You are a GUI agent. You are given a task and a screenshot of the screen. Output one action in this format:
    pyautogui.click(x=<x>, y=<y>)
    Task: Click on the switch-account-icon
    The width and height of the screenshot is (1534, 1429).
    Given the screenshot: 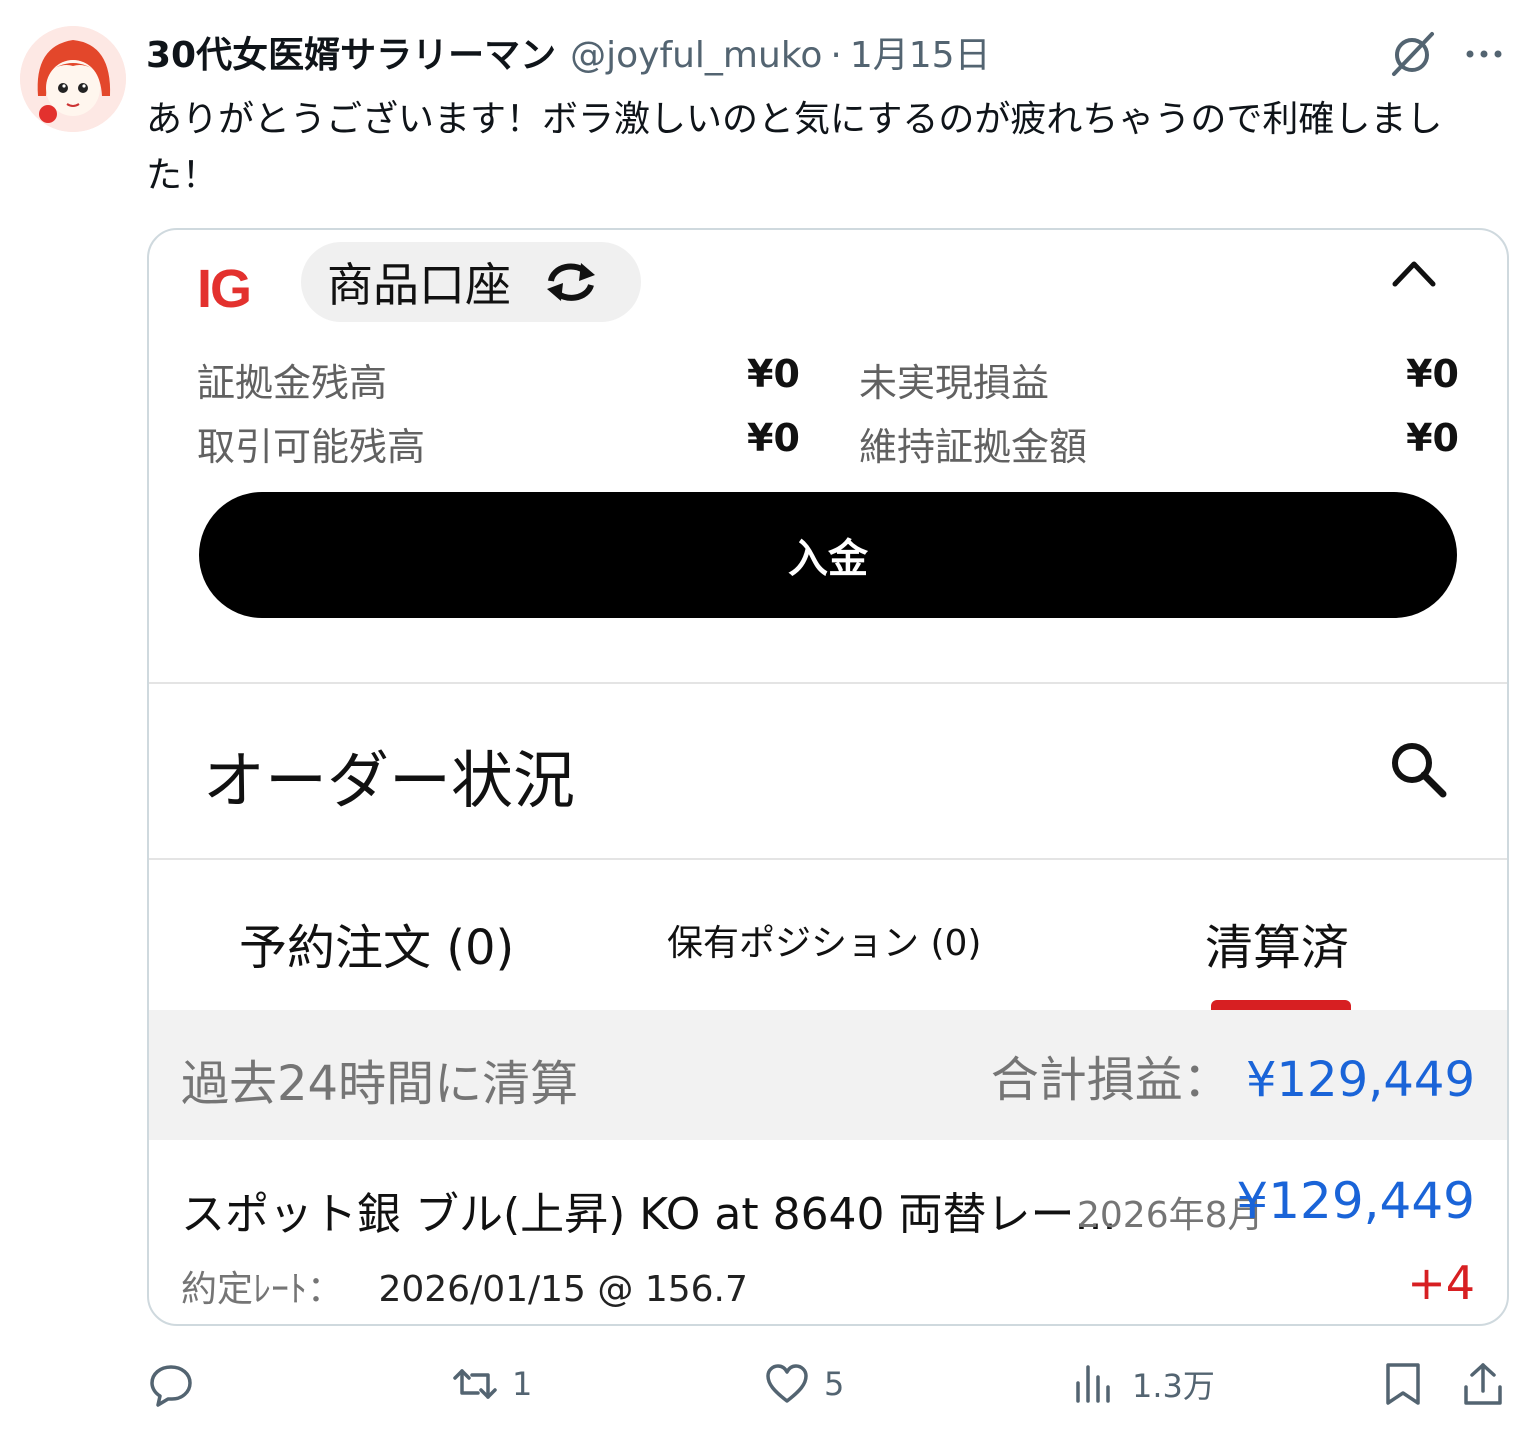 What is the action you would take?
    pyautogui.click(x=571, y=282)
    